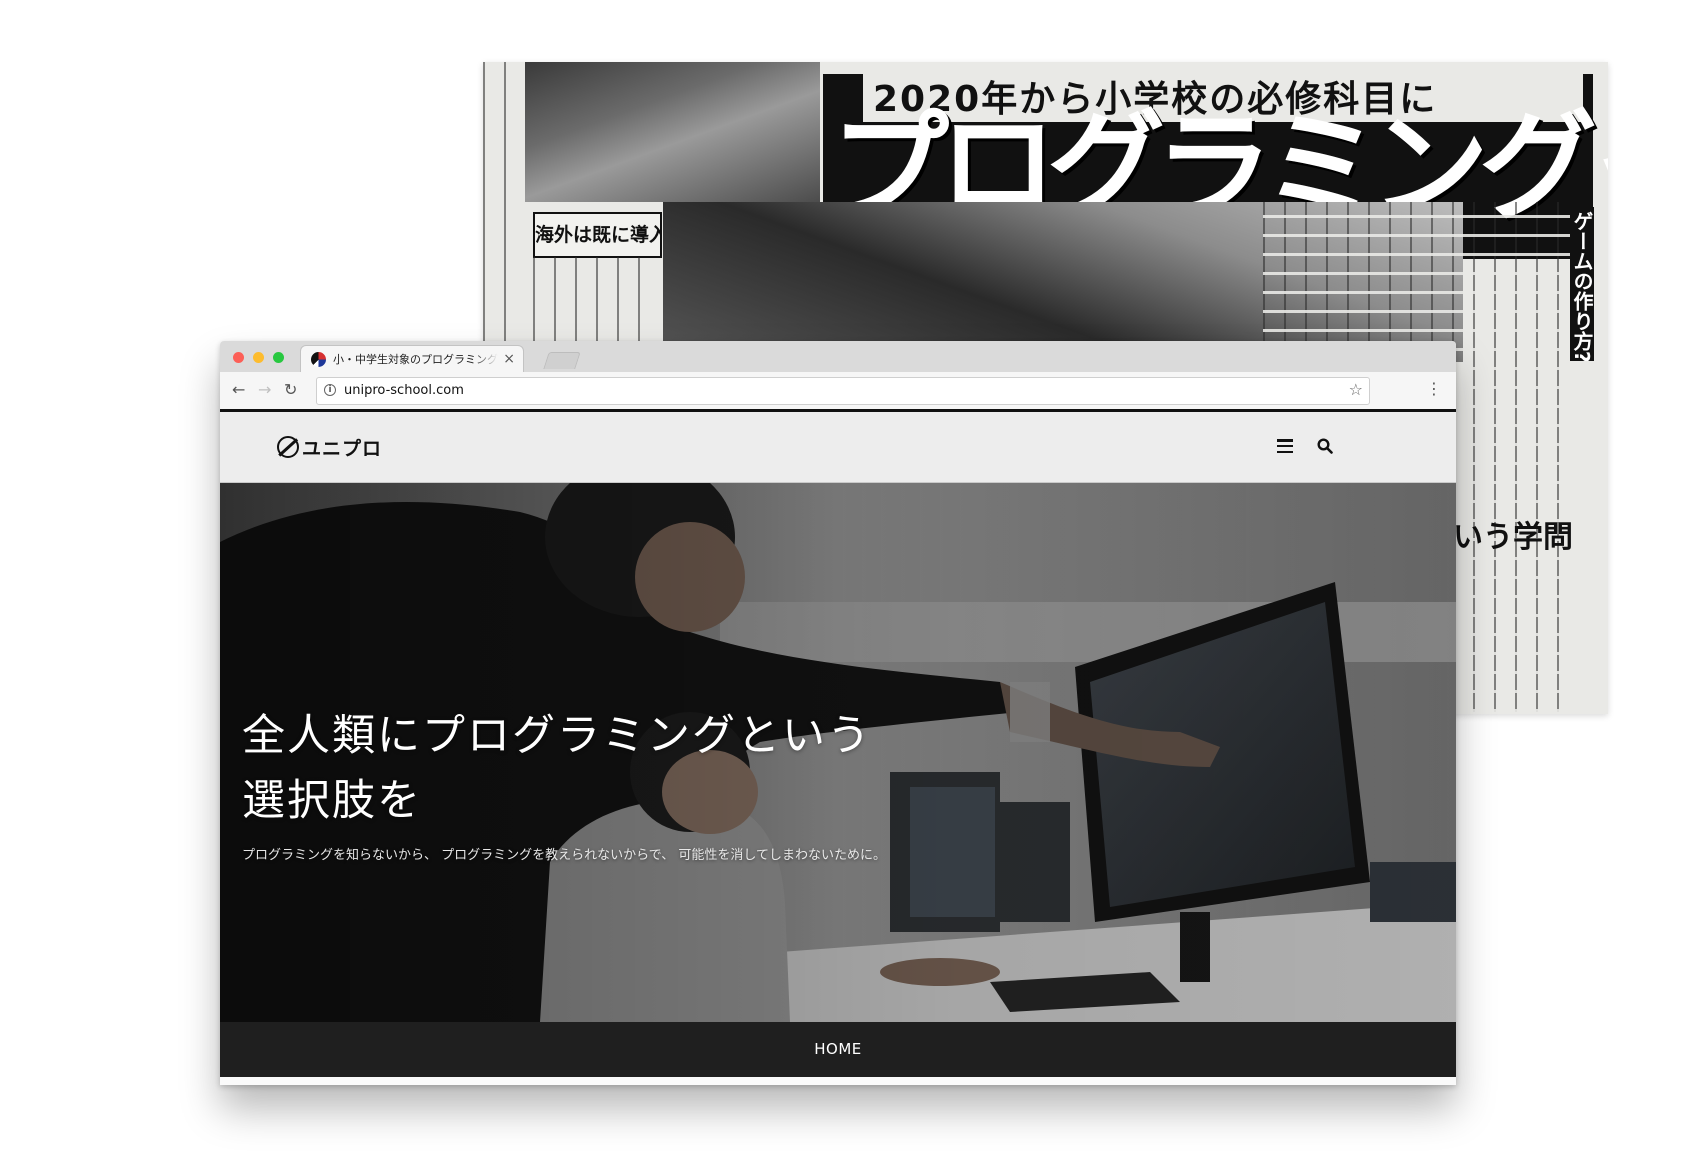  I want to click on close-window-button, so click(238, 357).